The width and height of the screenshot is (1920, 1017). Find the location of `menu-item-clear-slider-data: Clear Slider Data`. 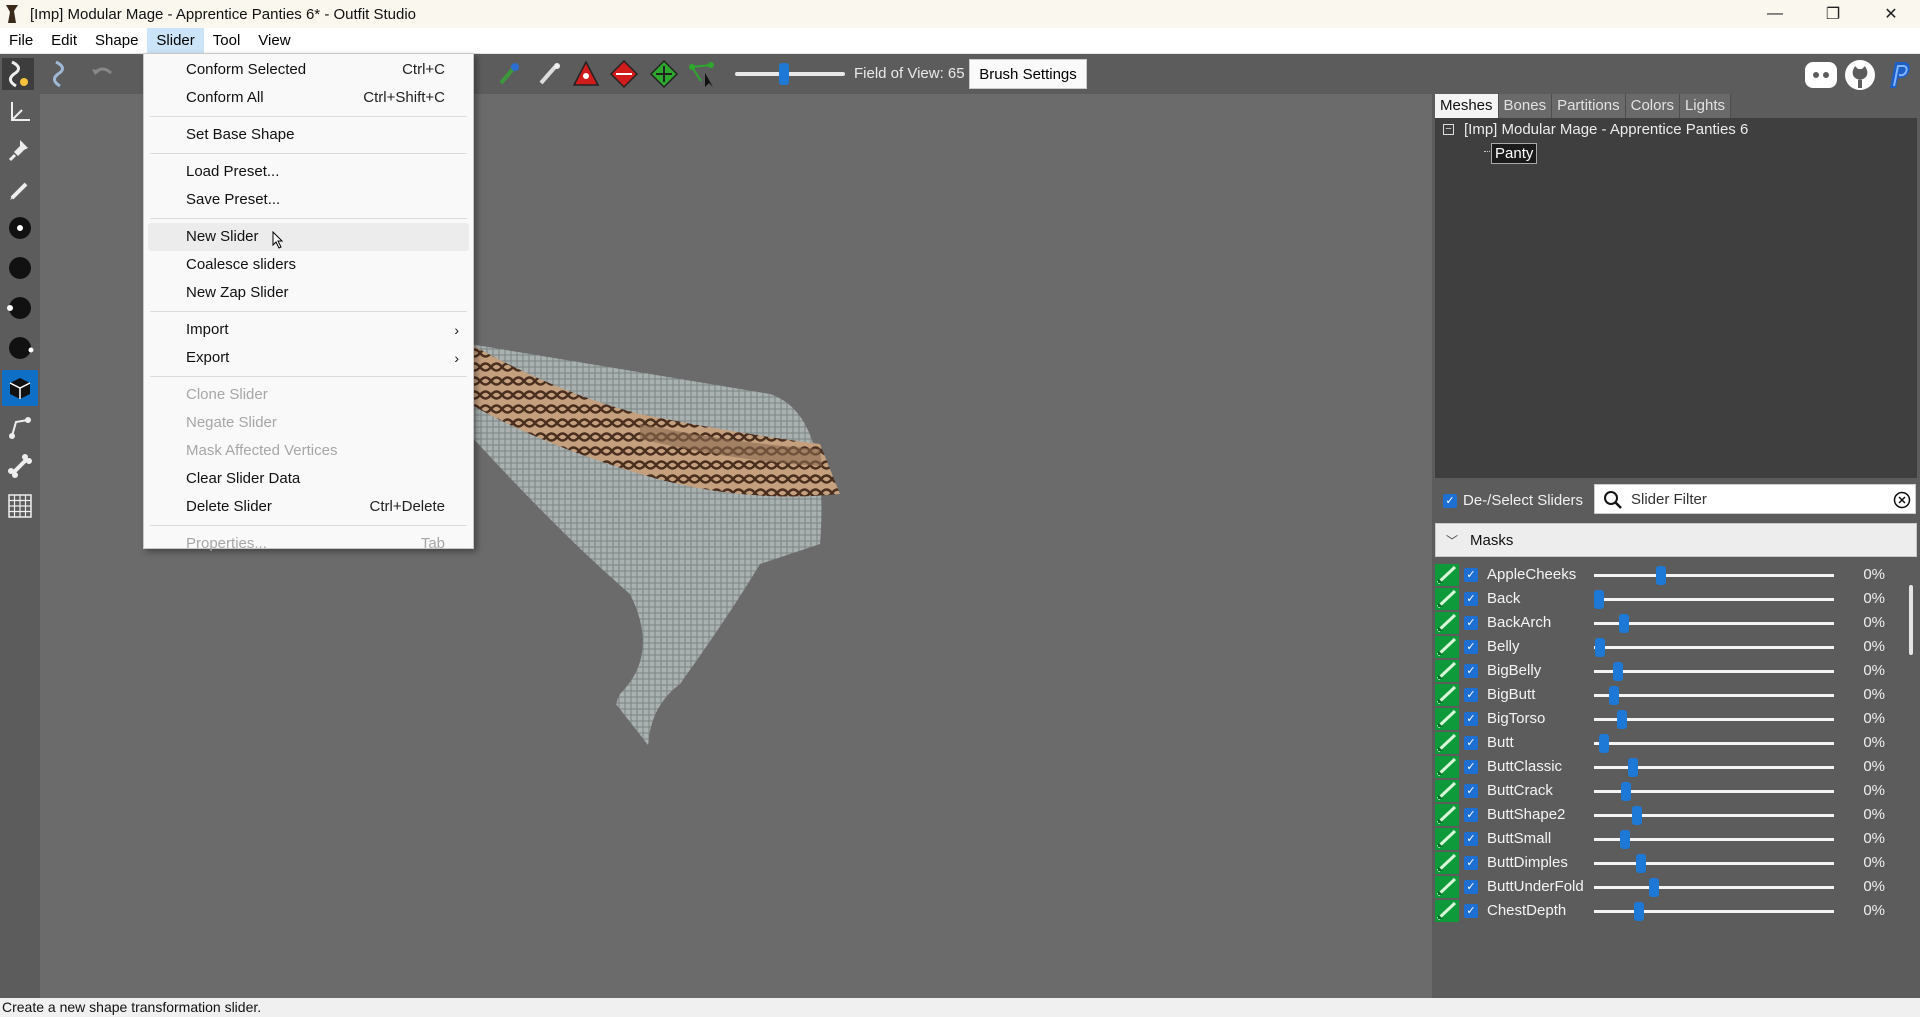

menu-item-clear-slider-data: Clear Slider Data is located at coordinates (308, 479).